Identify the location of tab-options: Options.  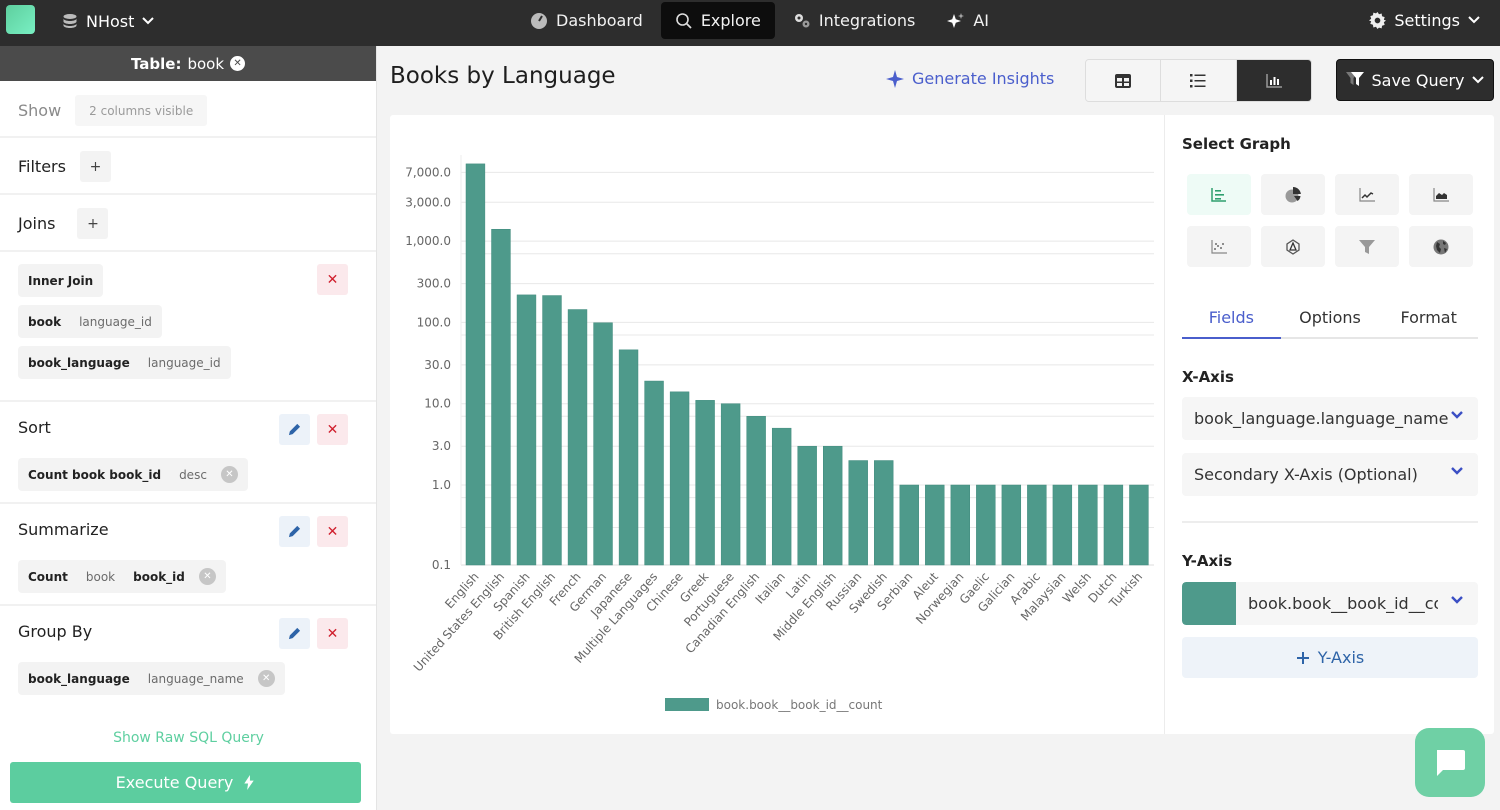
(1330, 321).